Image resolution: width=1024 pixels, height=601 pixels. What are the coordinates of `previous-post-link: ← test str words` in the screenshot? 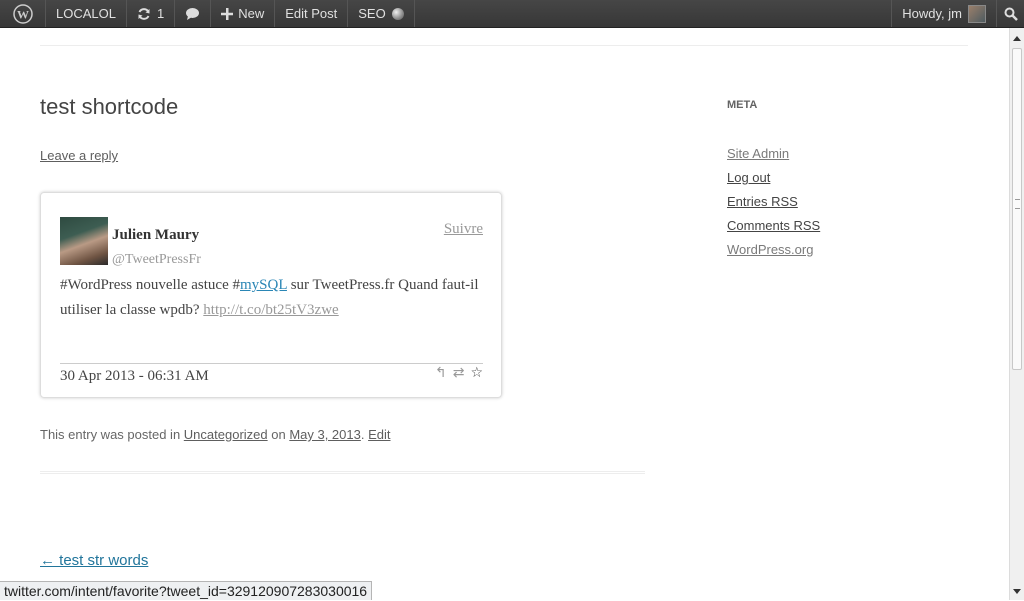 It's located at (94, 560).